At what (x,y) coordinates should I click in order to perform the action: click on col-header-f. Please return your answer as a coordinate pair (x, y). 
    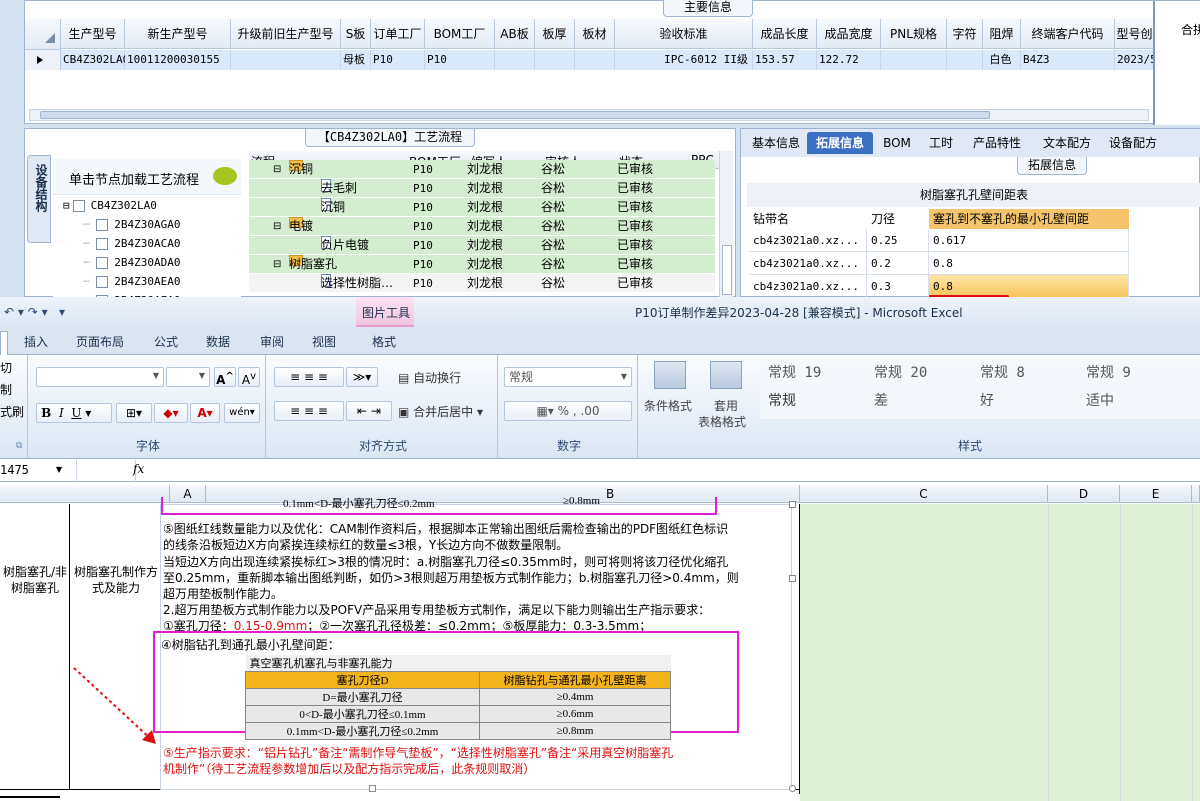
    Looking at the image, I should click on (1196, 494).